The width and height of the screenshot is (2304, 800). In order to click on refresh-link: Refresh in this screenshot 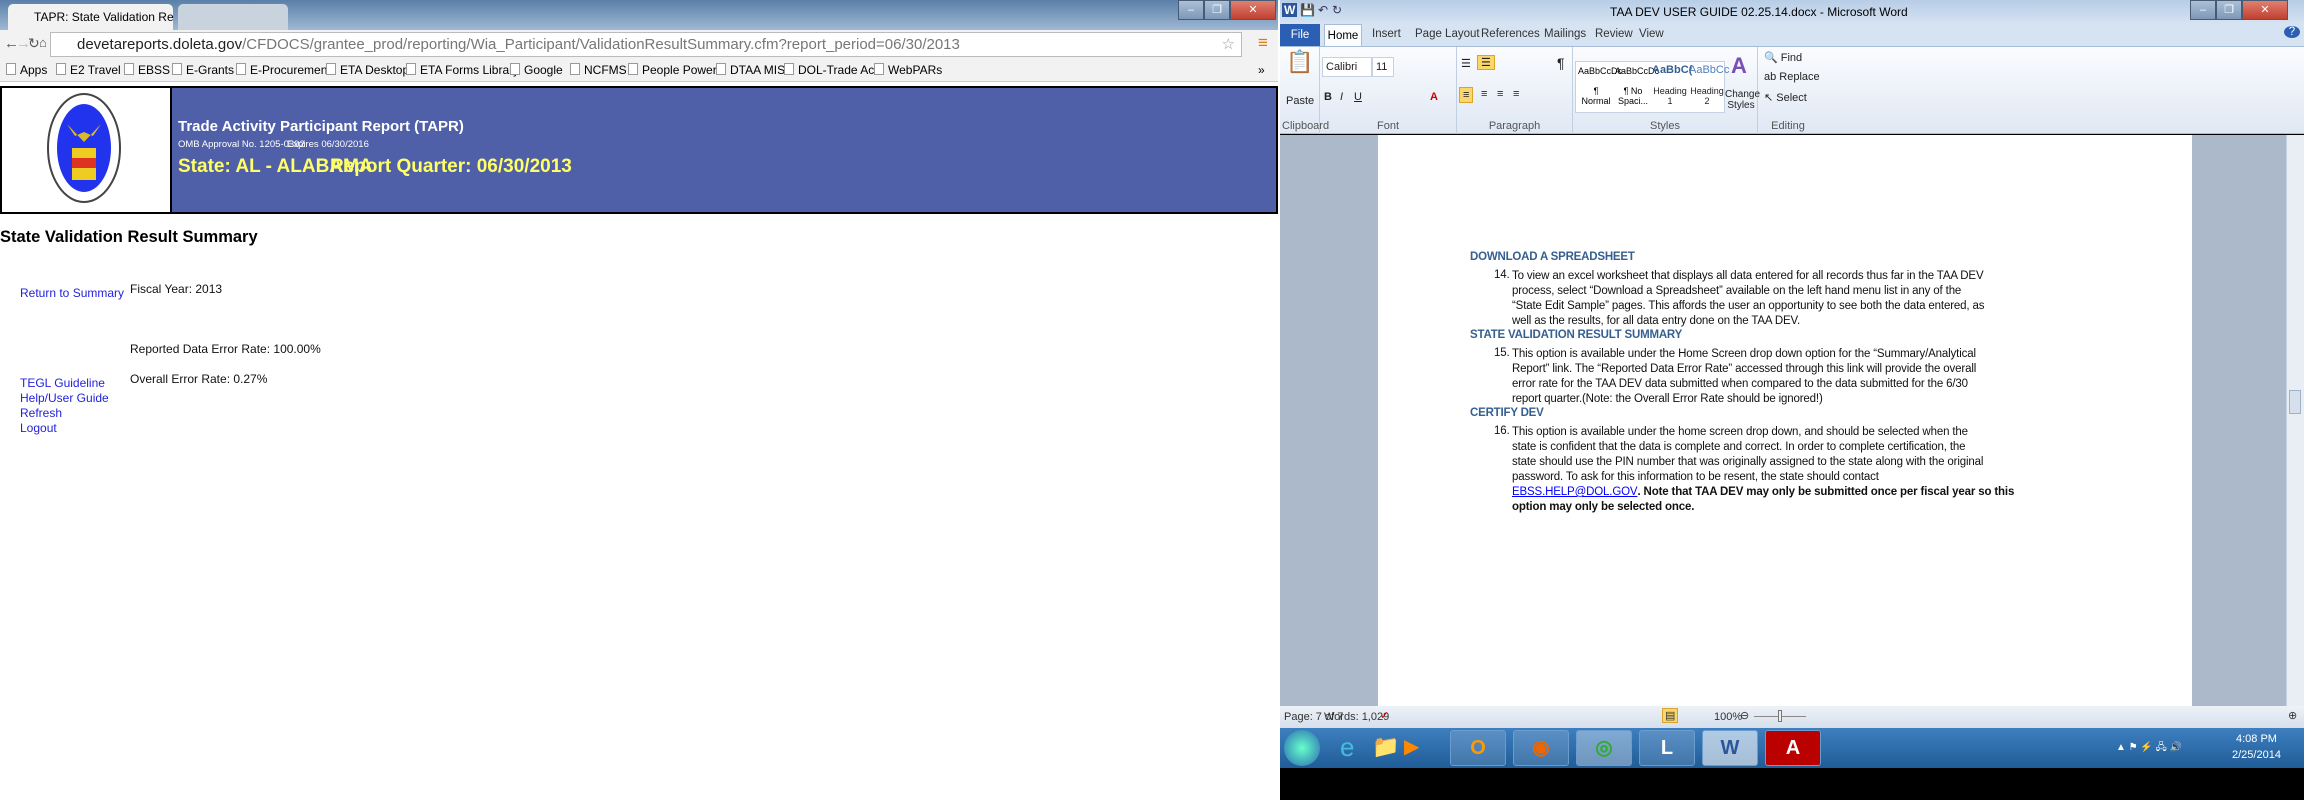, I will do `click(41, 413)`.